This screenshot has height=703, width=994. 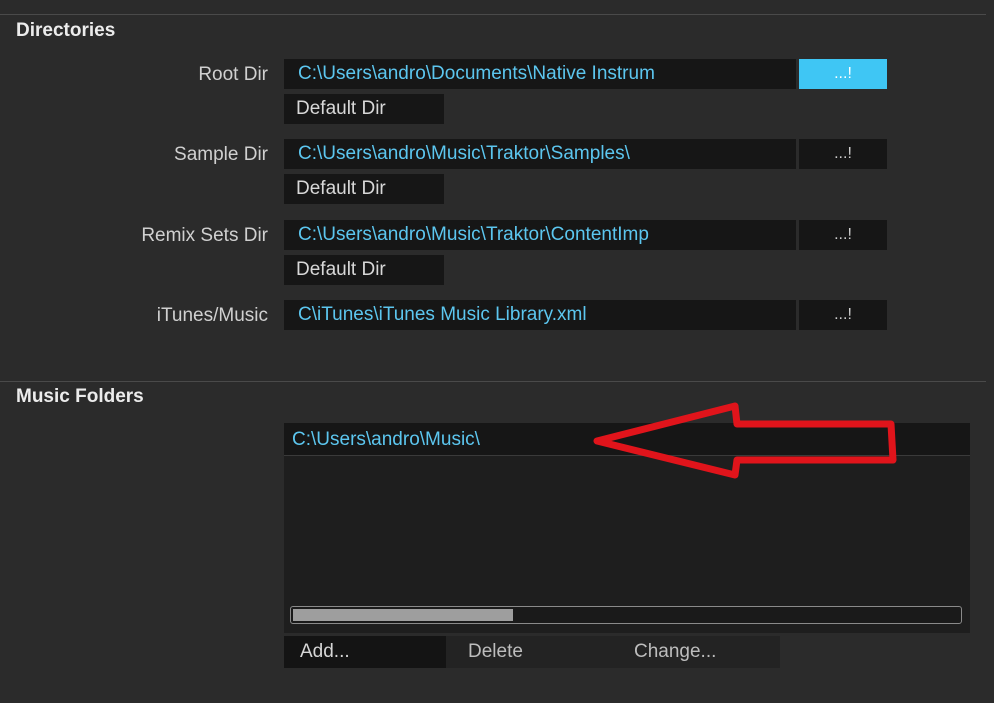 I want to click on delete-folder-button: Delete, so click(x=531, y=652).